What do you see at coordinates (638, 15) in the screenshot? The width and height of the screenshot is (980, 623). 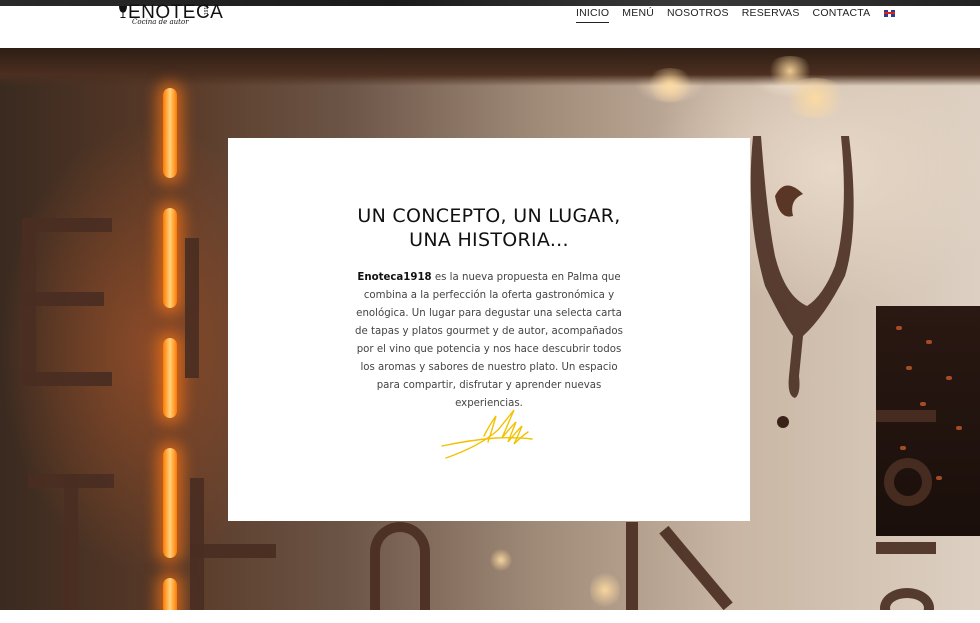 I see `nav-item-menu: MENÚ` at bounding box center [638, 15].